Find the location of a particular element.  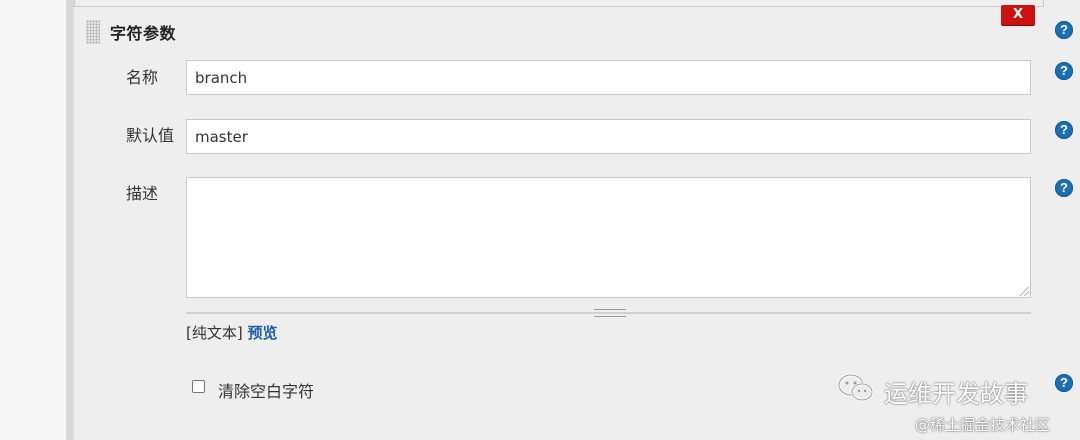

name-field is located at coordinates (608, 77).